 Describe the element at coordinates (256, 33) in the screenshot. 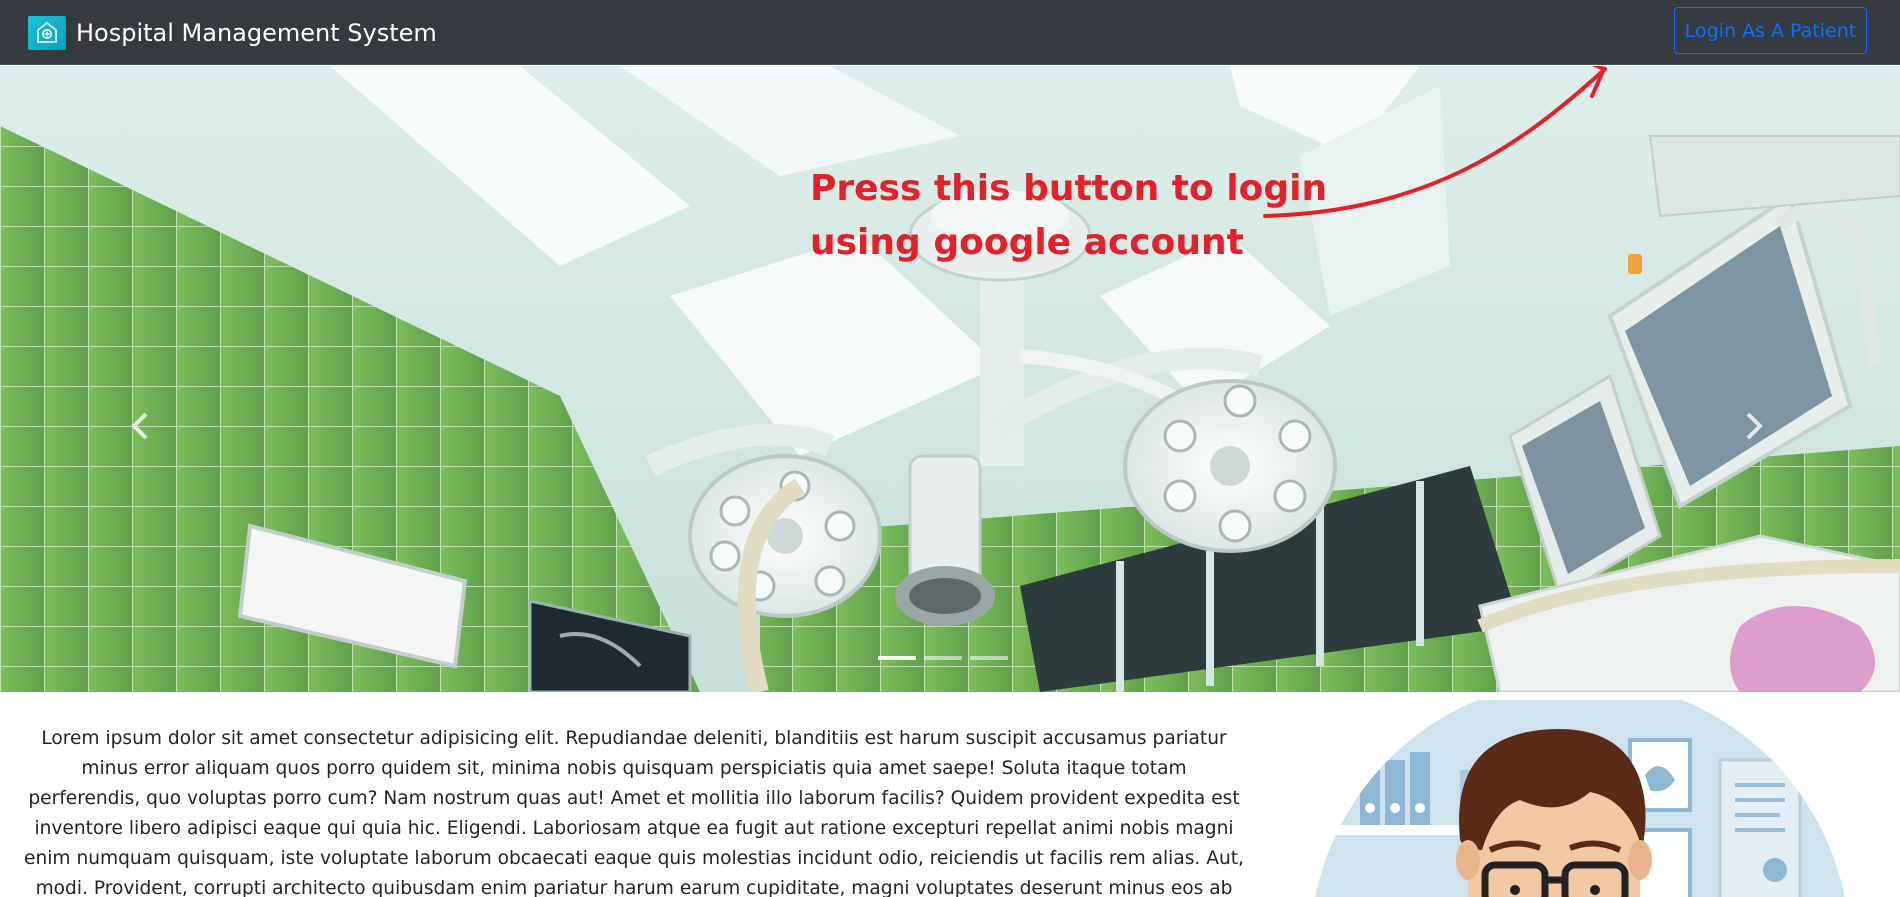

I see `brand-name: Hospital Management System` at that location.